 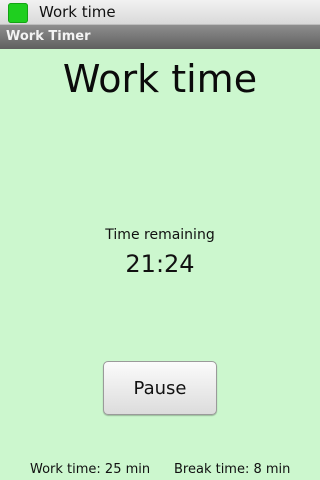 What do you see at coordinates (90, 469) in the screenshot?
I see `work-time-summary: Work time: 25 min` at bounding box center [90, 469].